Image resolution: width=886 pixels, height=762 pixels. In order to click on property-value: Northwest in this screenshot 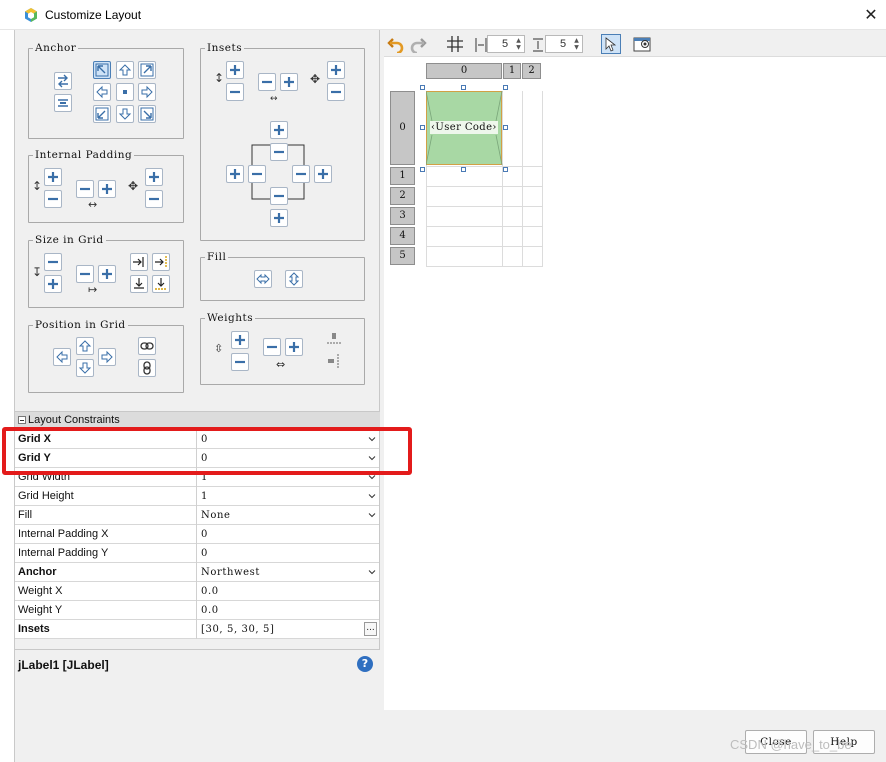, I will do `click(230, 572)`.